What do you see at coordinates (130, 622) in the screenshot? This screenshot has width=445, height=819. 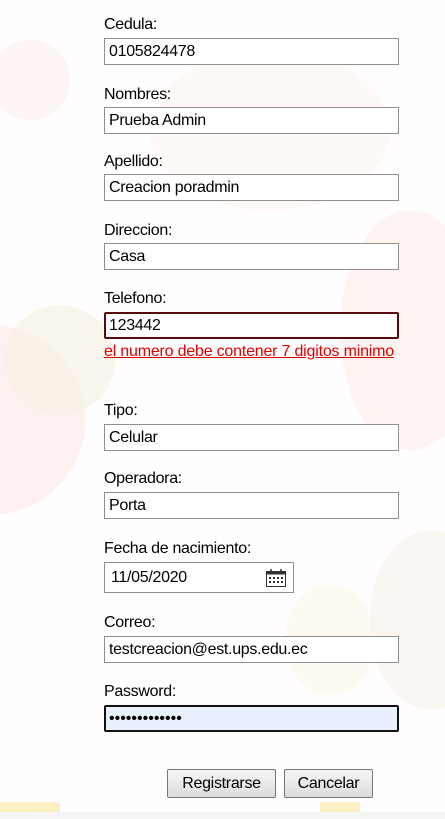 I see `correo-label: Correo:` at bounding box center [130, 622].